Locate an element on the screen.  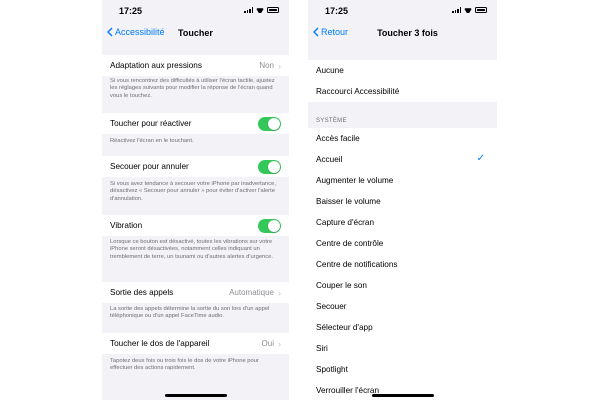
system-row: Capture d'écran is located at coordinates (402, 222).